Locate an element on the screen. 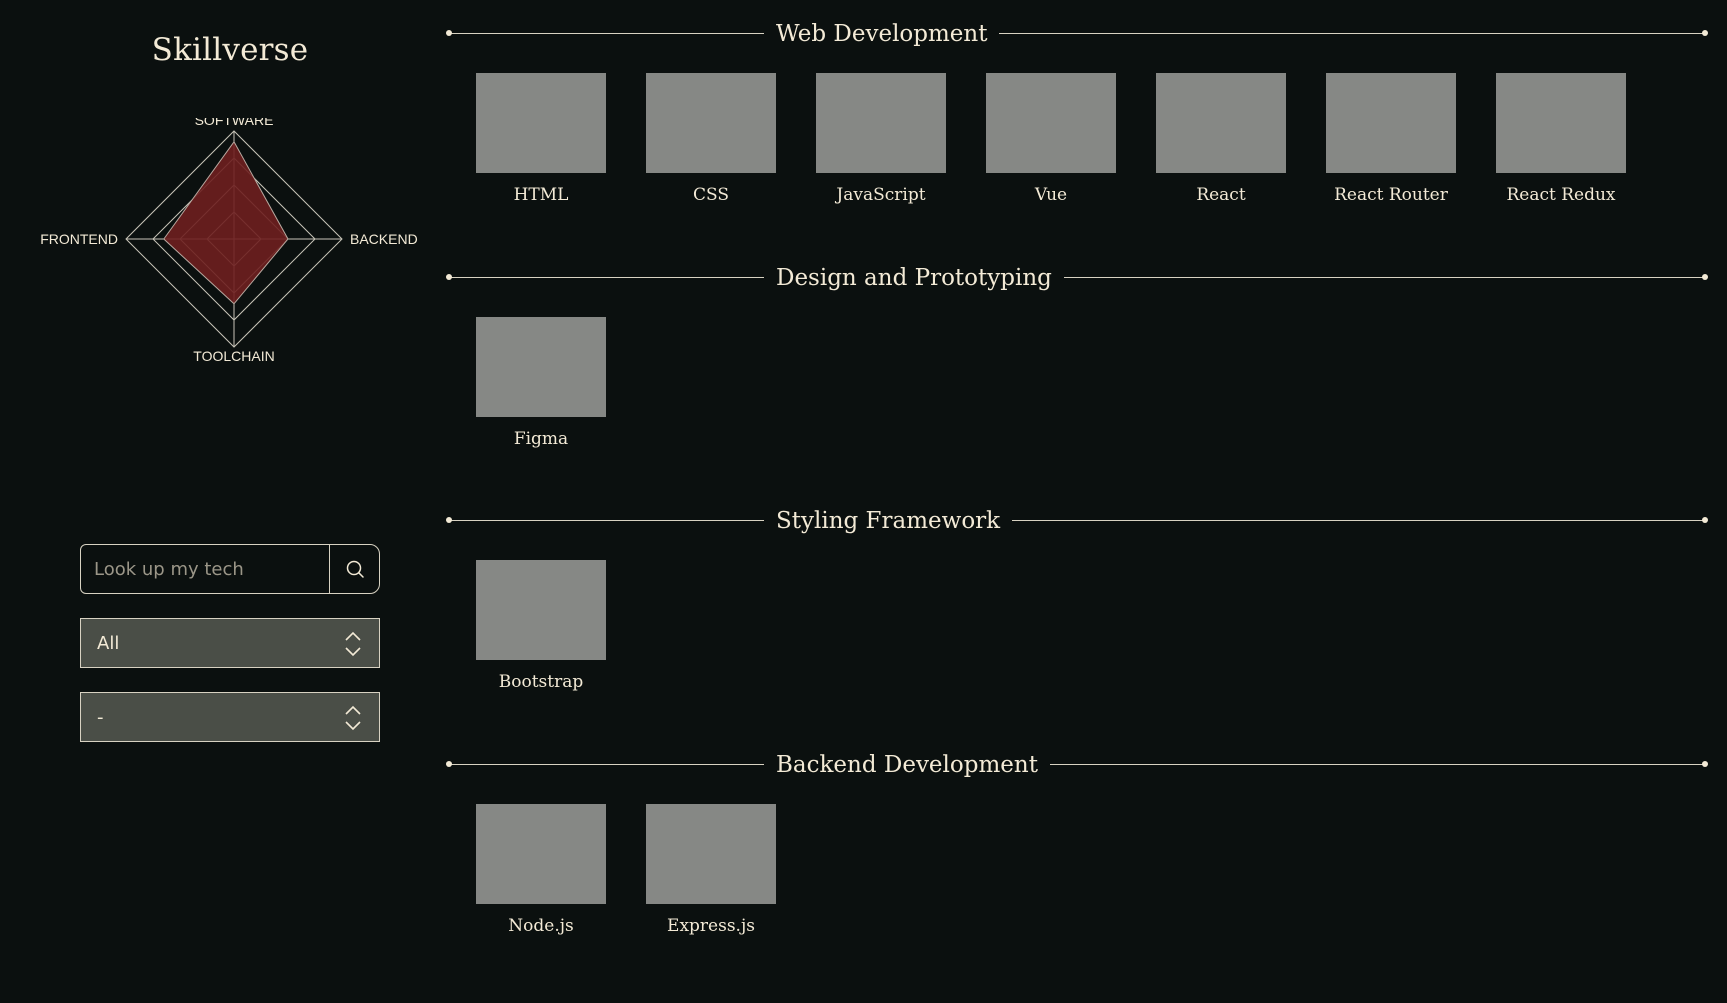 Image resolution: width=1727 pixels, height=1003 pixels. skill-tile: React Redux is located at coordinates (1561, 139).